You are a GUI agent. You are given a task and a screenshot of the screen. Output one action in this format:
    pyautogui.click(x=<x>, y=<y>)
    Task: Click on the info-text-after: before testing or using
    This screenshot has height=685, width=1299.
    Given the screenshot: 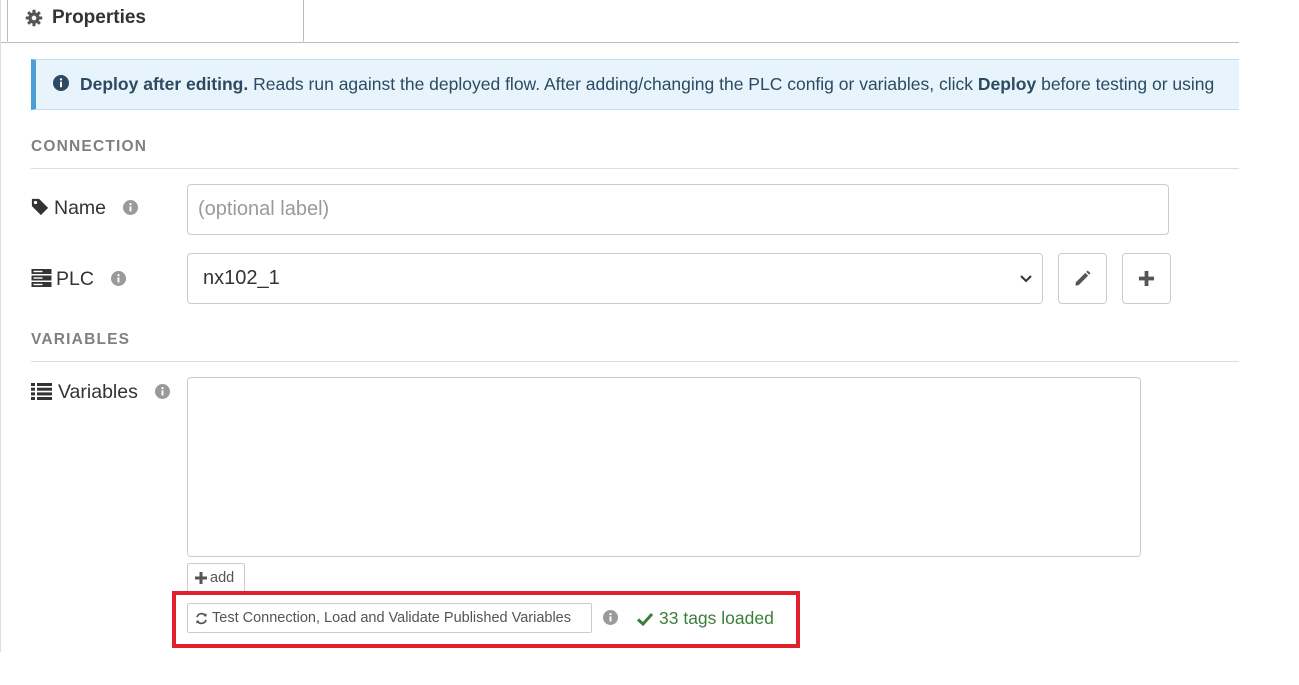 What is the action you would take?
    pyautogui.click(x=1128, y=84)
    